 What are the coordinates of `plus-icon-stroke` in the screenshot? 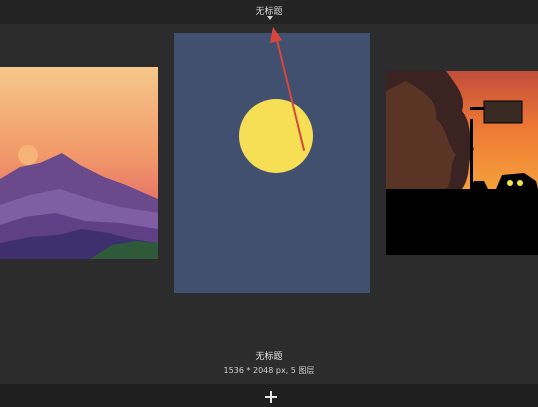 It's located at (271, 397).